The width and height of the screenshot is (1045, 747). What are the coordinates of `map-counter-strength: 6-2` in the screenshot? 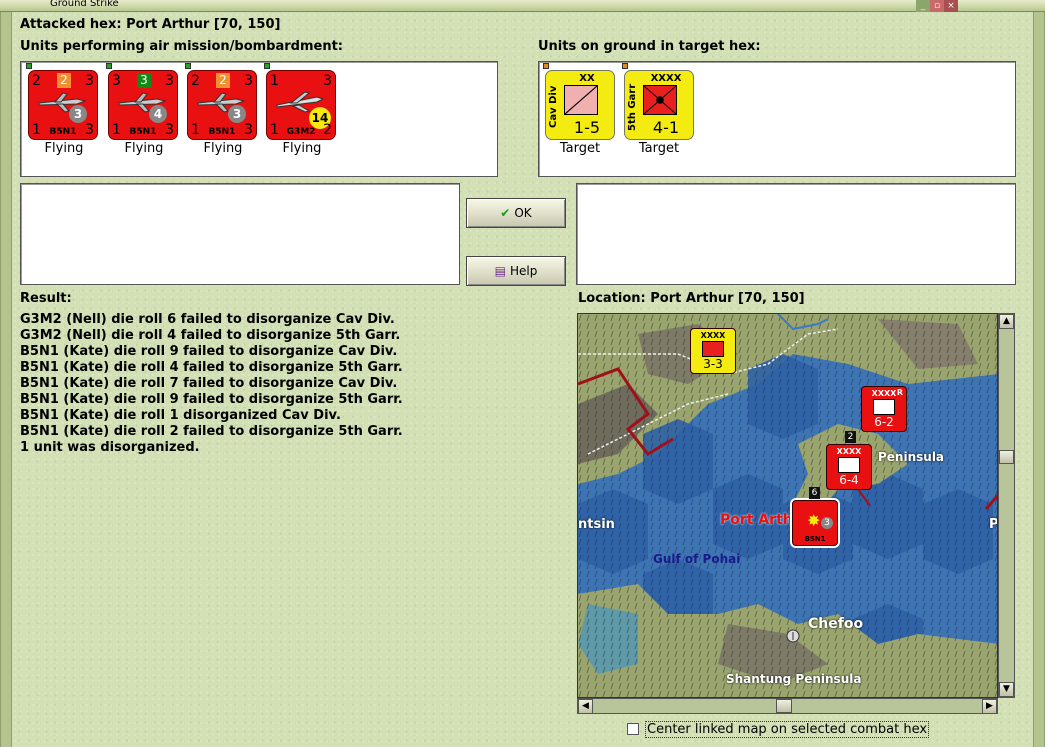 It's located at (884, 422).